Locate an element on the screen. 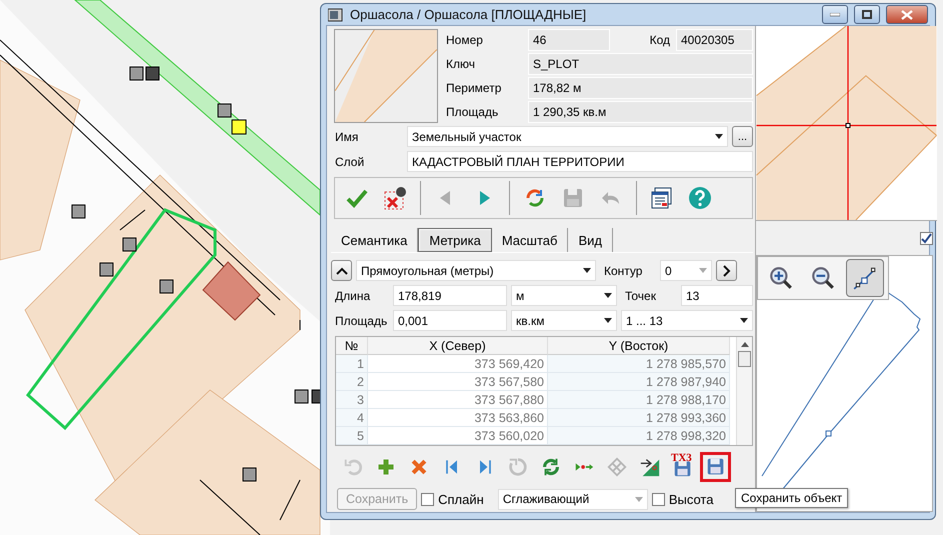 This screenshot has height=535, width=943. chevron-up-icon is located at coordinates (342, 270).